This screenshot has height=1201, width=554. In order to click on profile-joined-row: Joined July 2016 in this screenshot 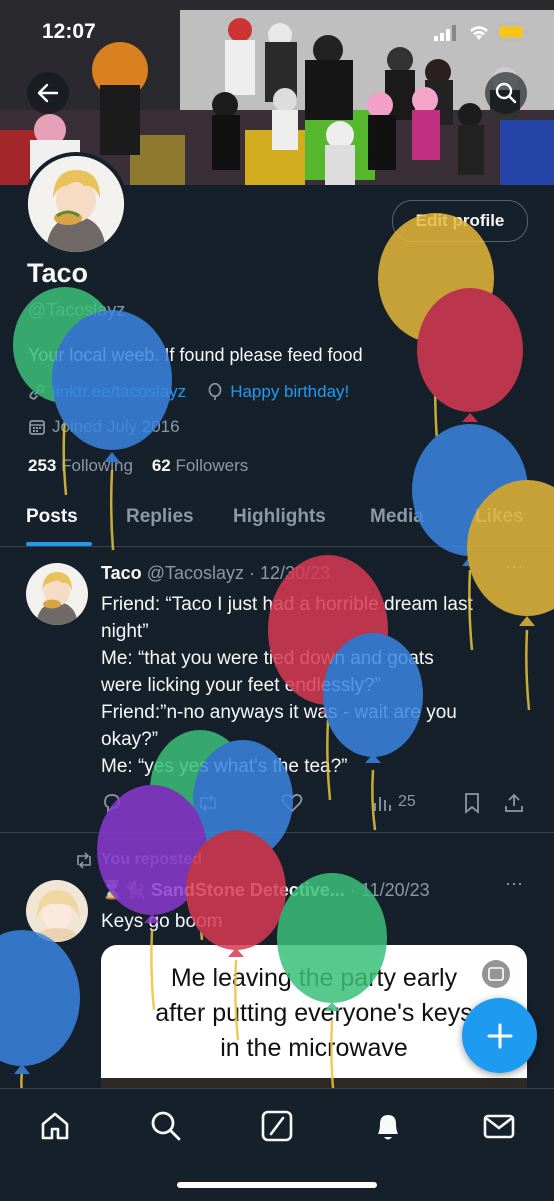, I will do `click(104, 427)`.